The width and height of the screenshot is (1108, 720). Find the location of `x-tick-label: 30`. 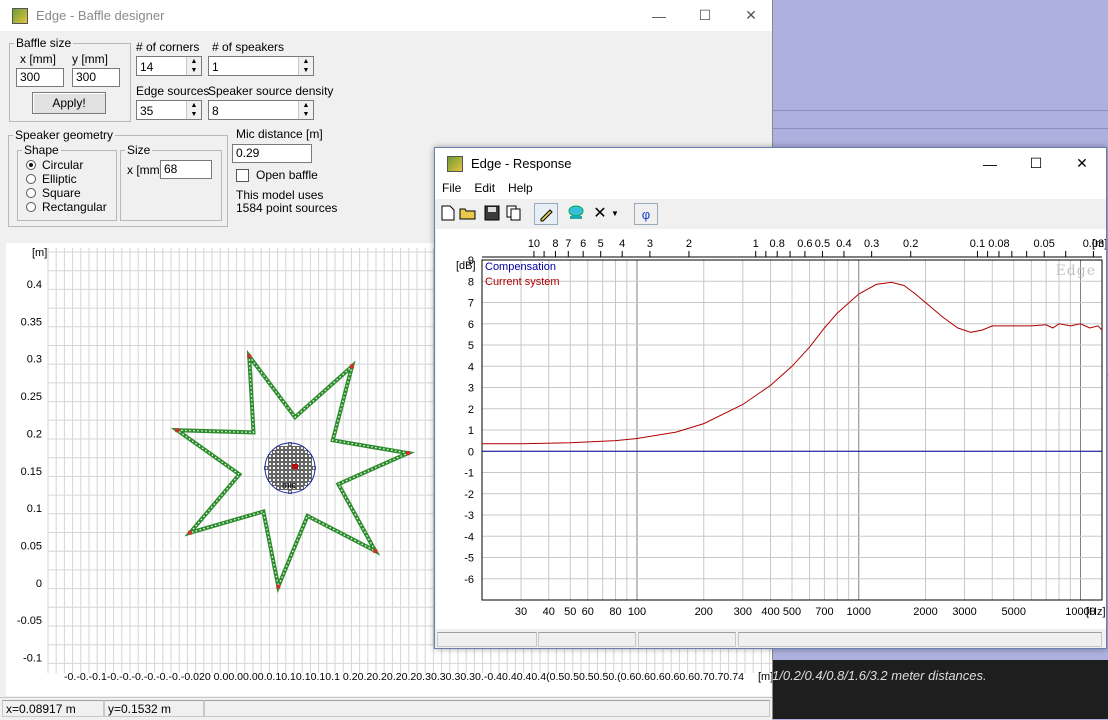

x-tick-label: 30 is located at coordinates (521, 612).